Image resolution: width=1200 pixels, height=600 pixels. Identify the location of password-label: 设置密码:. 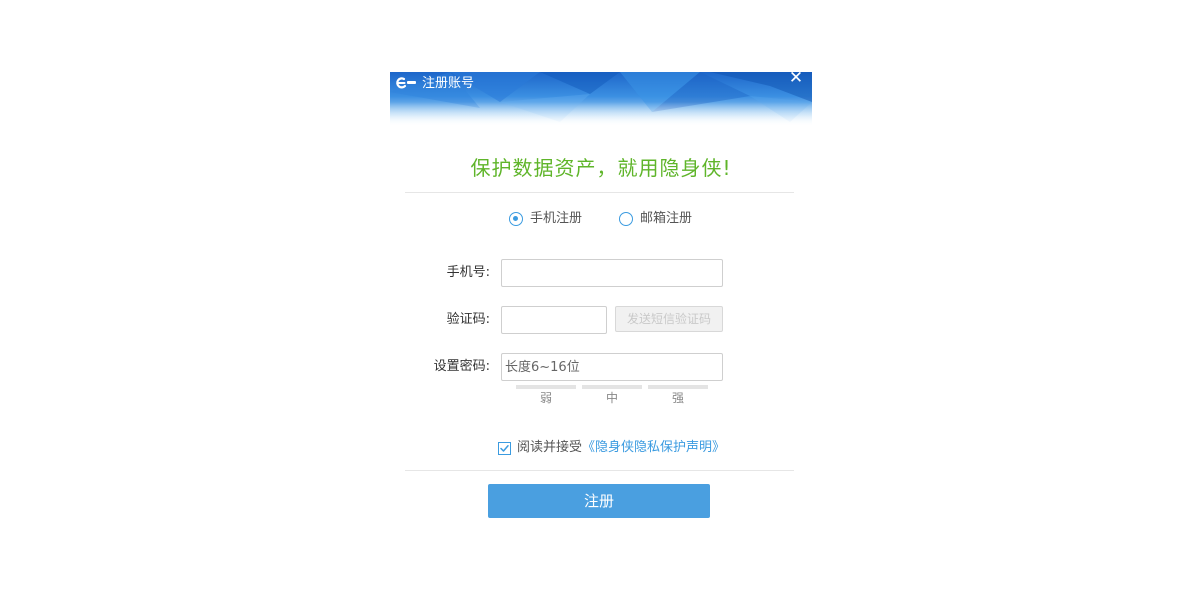
(461, 366).